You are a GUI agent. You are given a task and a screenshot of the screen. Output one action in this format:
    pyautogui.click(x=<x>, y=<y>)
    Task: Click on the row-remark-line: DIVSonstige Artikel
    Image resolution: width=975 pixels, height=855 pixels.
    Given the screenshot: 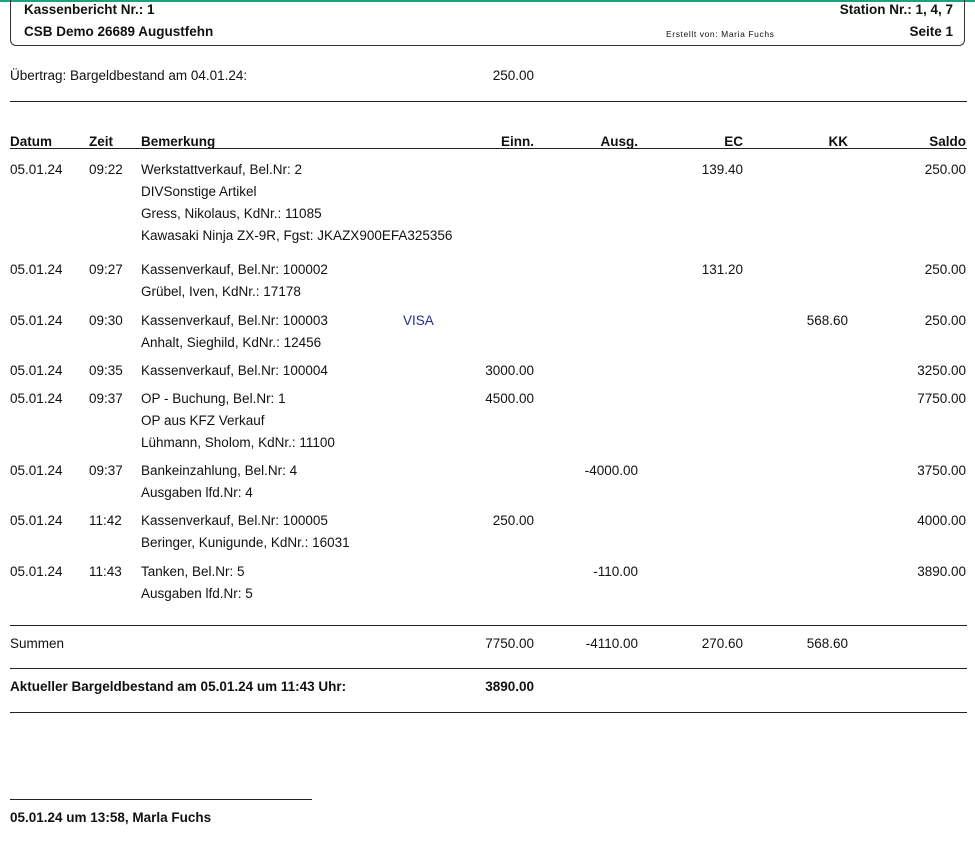 What is the action you would take?
    pyautogui.click(x=199, y=191)
    